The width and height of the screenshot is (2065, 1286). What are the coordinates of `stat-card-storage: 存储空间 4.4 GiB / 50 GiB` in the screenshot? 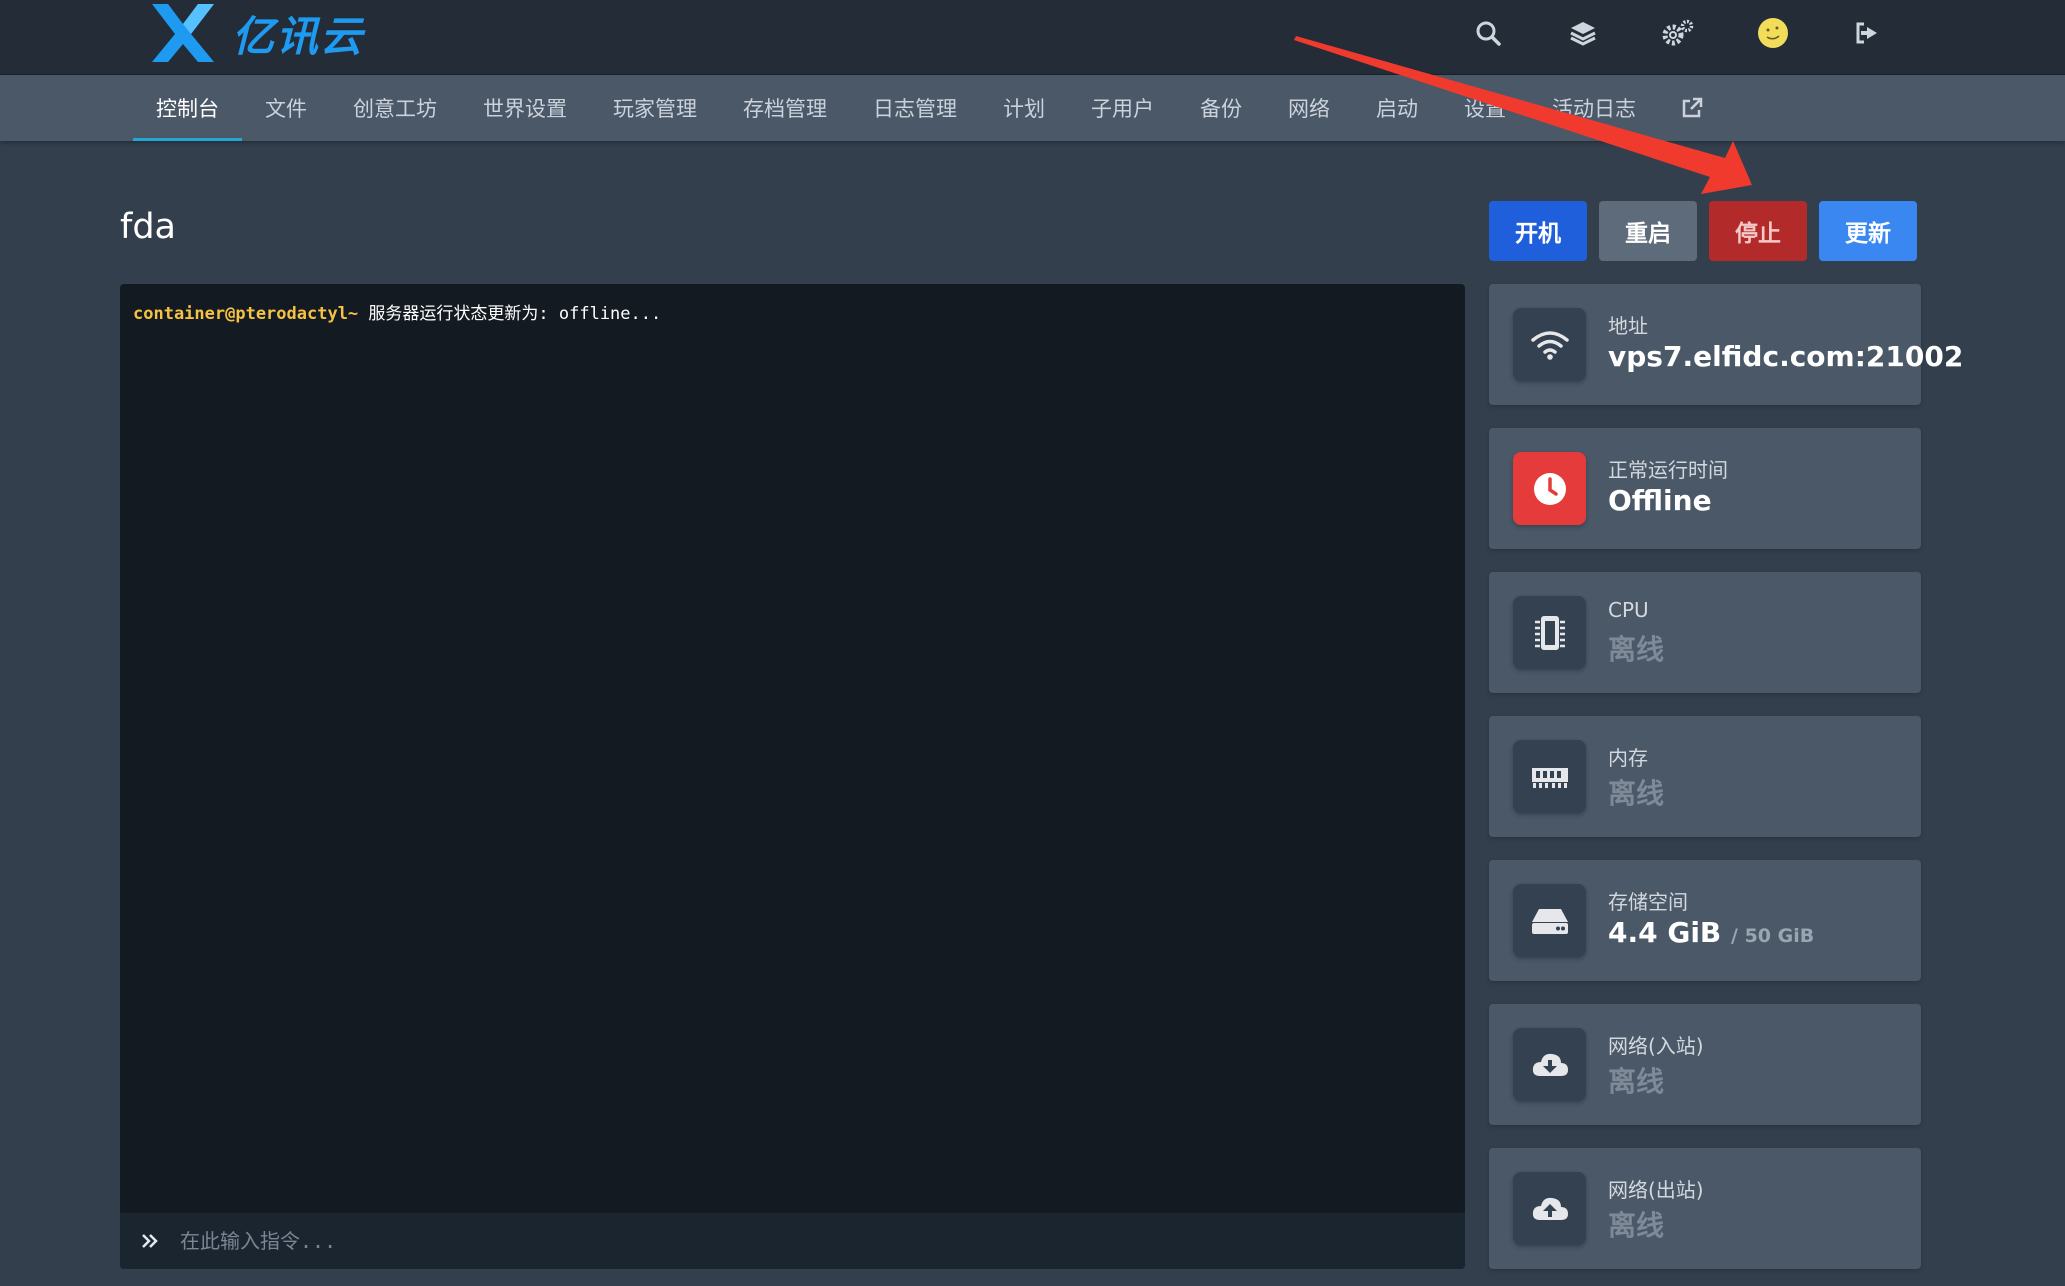 It's located at (1705, 920).